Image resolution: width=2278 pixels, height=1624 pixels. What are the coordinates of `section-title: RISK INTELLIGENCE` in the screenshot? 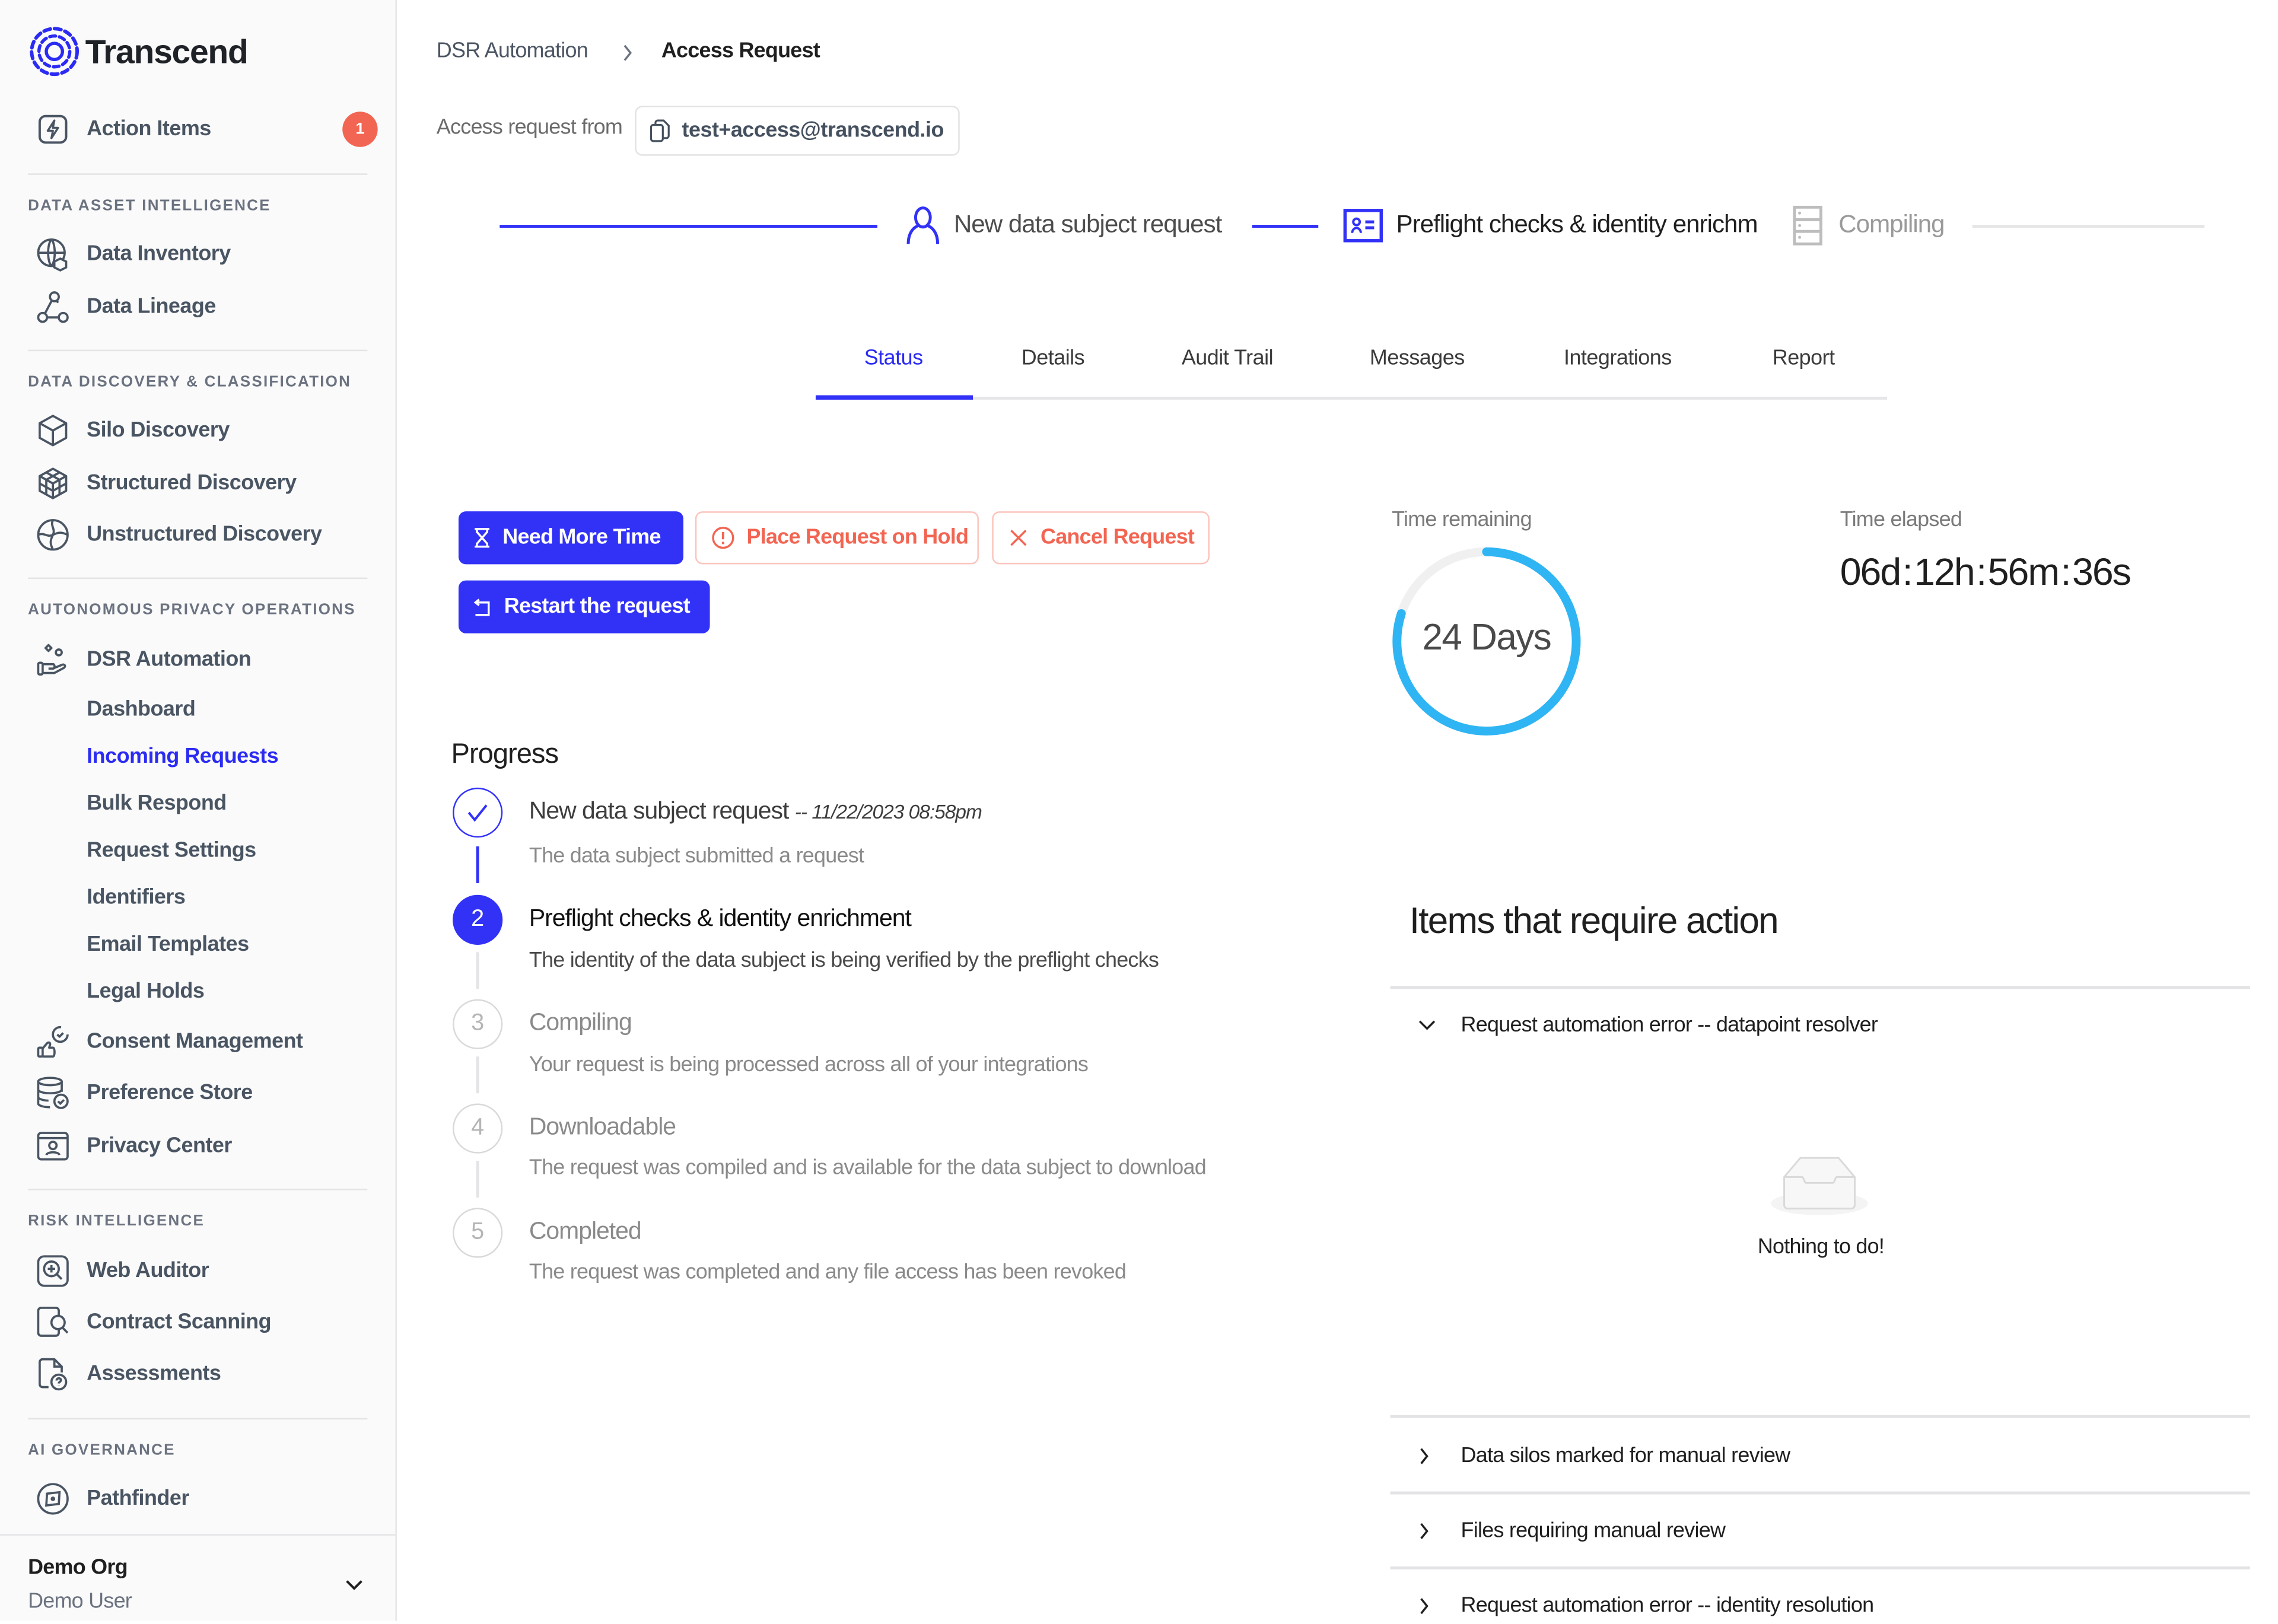 It's located at (116, 1221).